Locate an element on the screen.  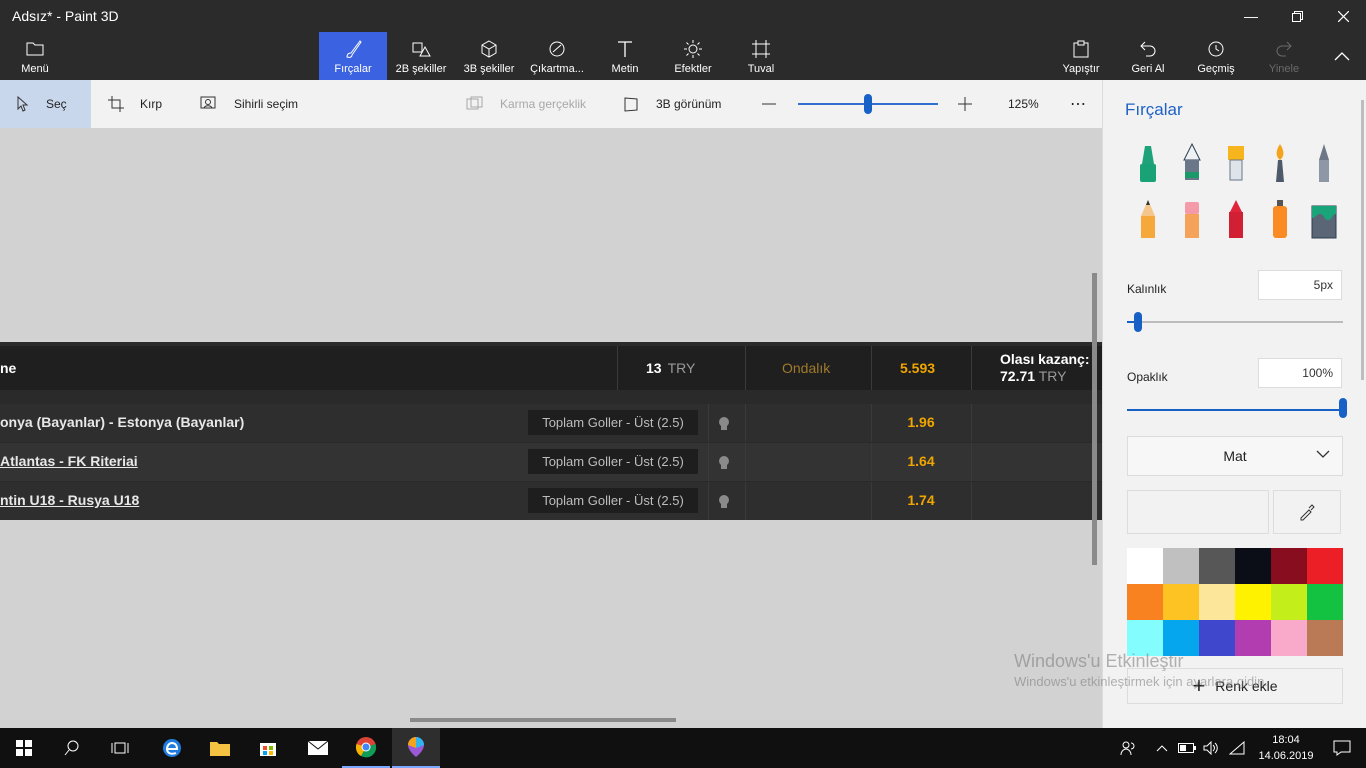
total-odds: 5.593 is located at coordinates (918, 368).